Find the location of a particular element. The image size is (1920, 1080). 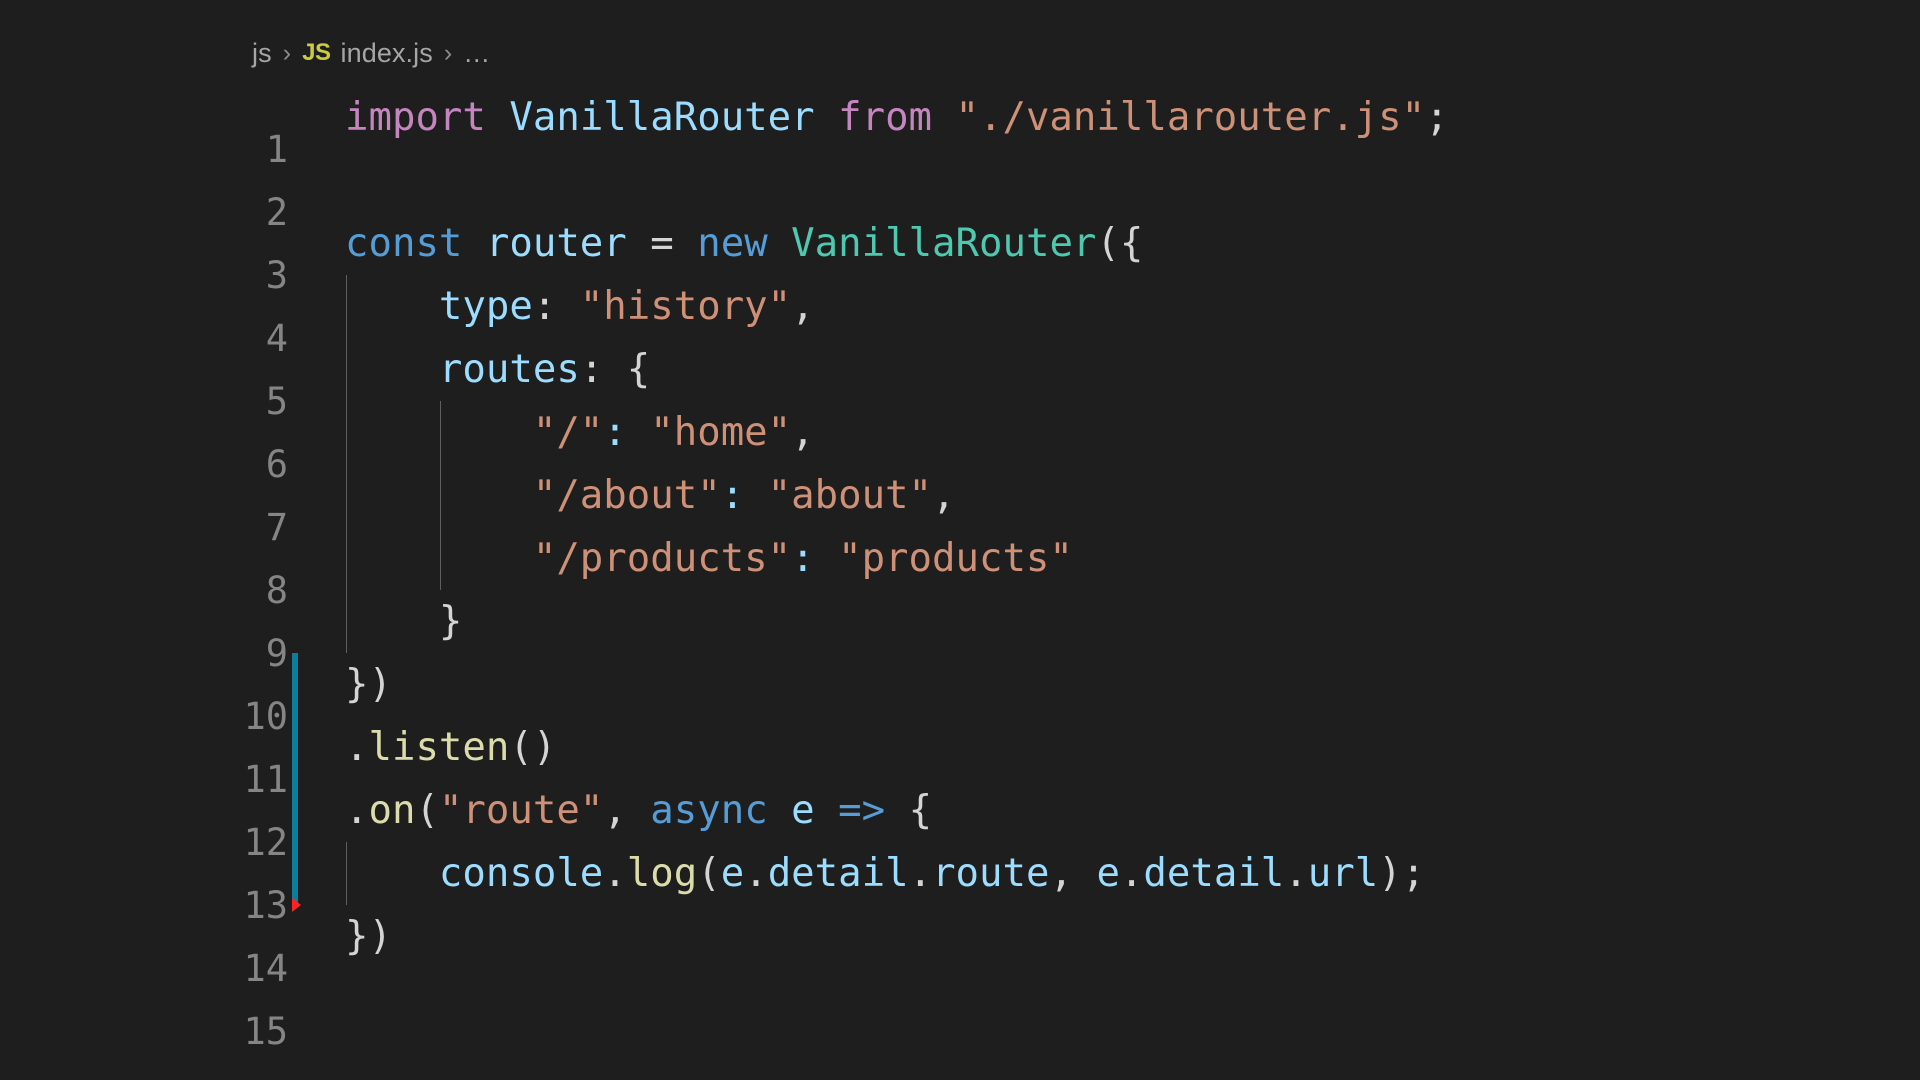

code-token: from is located at coordinates (885, 117).